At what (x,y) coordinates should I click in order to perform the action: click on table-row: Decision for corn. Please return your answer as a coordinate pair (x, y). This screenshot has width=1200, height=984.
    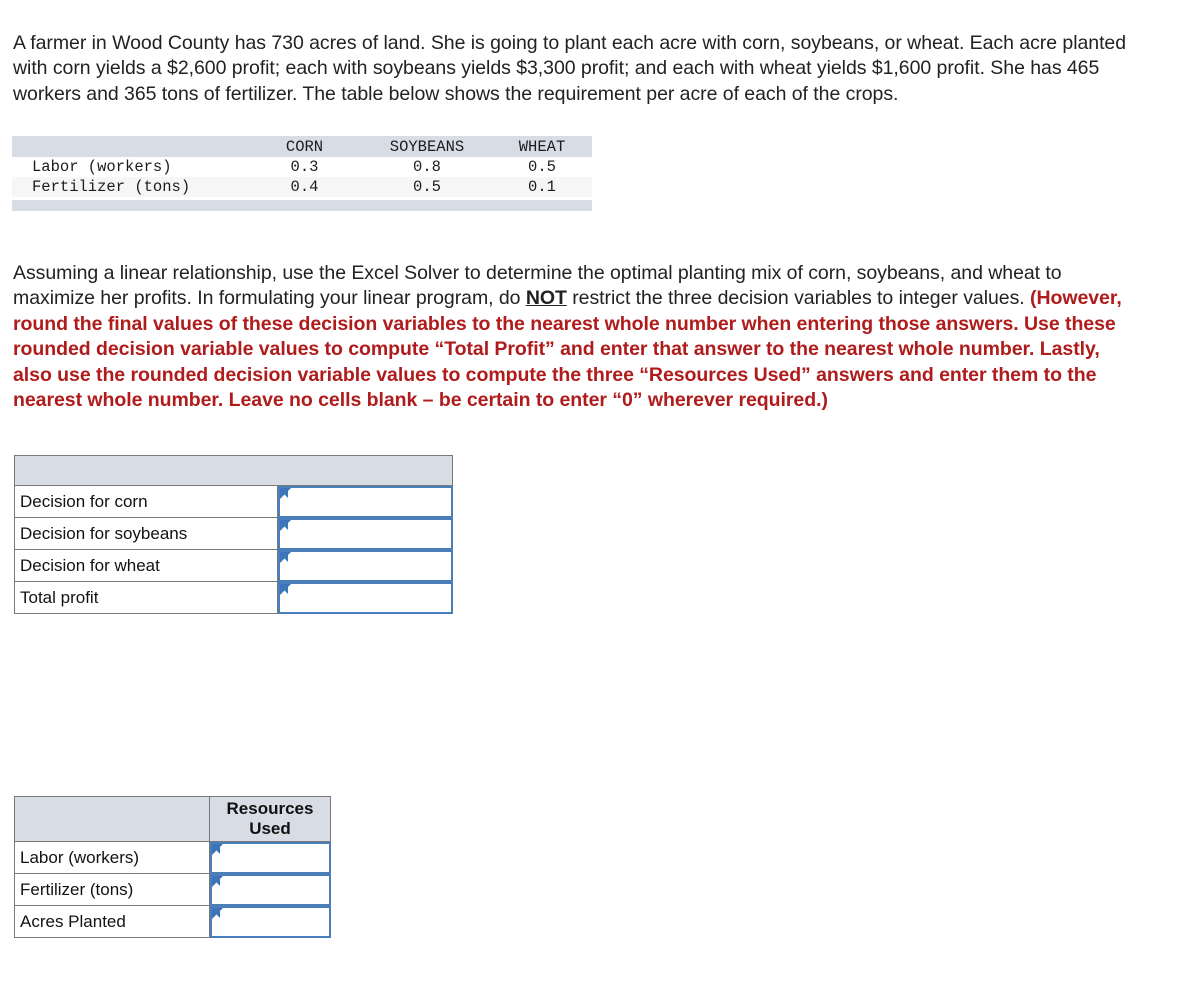
    Looking at the image, I should click on (233, 501).